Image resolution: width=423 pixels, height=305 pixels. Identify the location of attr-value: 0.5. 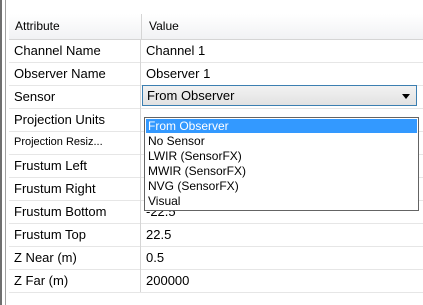
(155, 257).